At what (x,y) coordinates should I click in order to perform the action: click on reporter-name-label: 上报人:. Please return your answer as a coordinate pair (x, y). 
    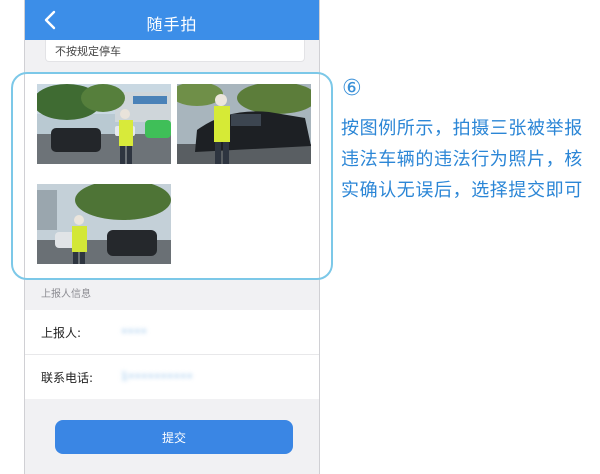
    Looking at the image, I should click on (61, 333).